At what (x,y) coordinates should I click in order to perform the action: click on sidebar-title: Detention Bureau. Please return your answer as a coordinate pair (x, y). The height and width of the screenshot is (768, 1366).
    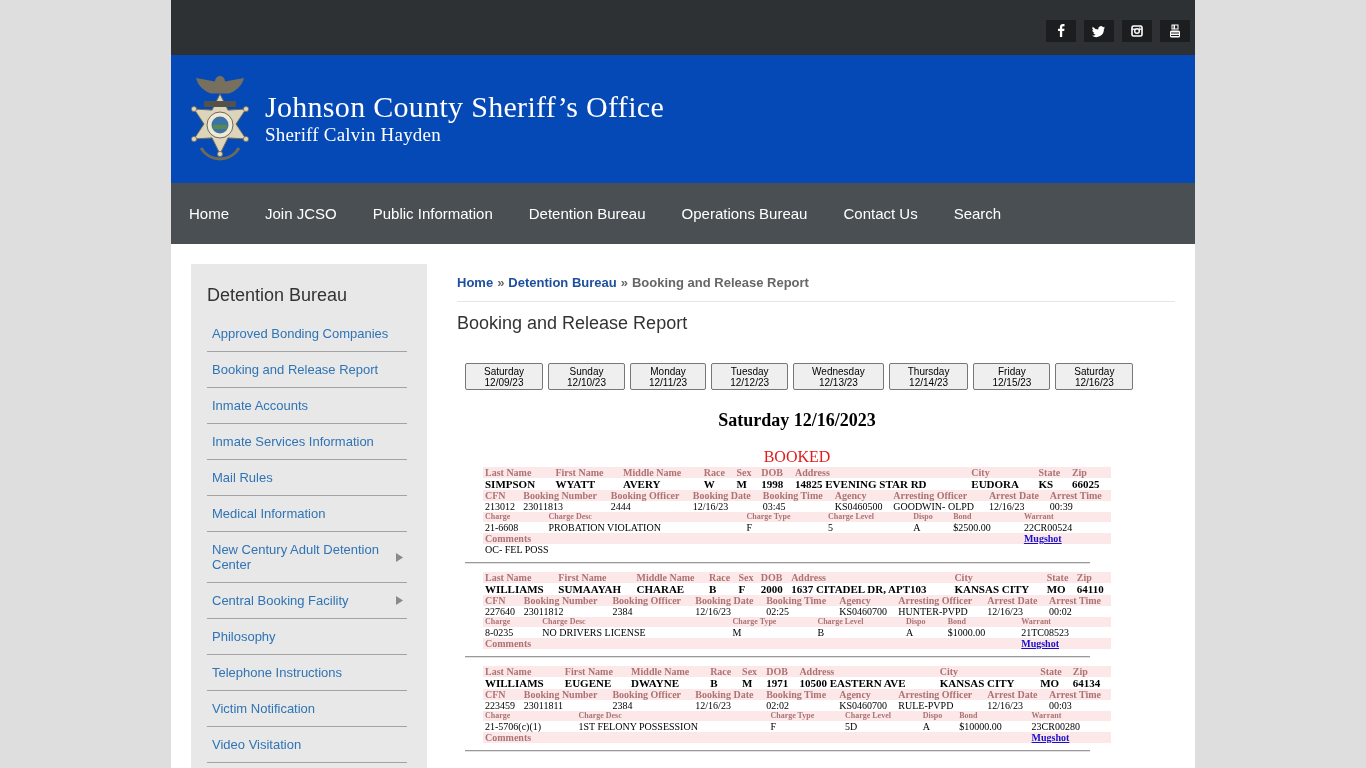
    Looking at the image, I should click on (278, 295).